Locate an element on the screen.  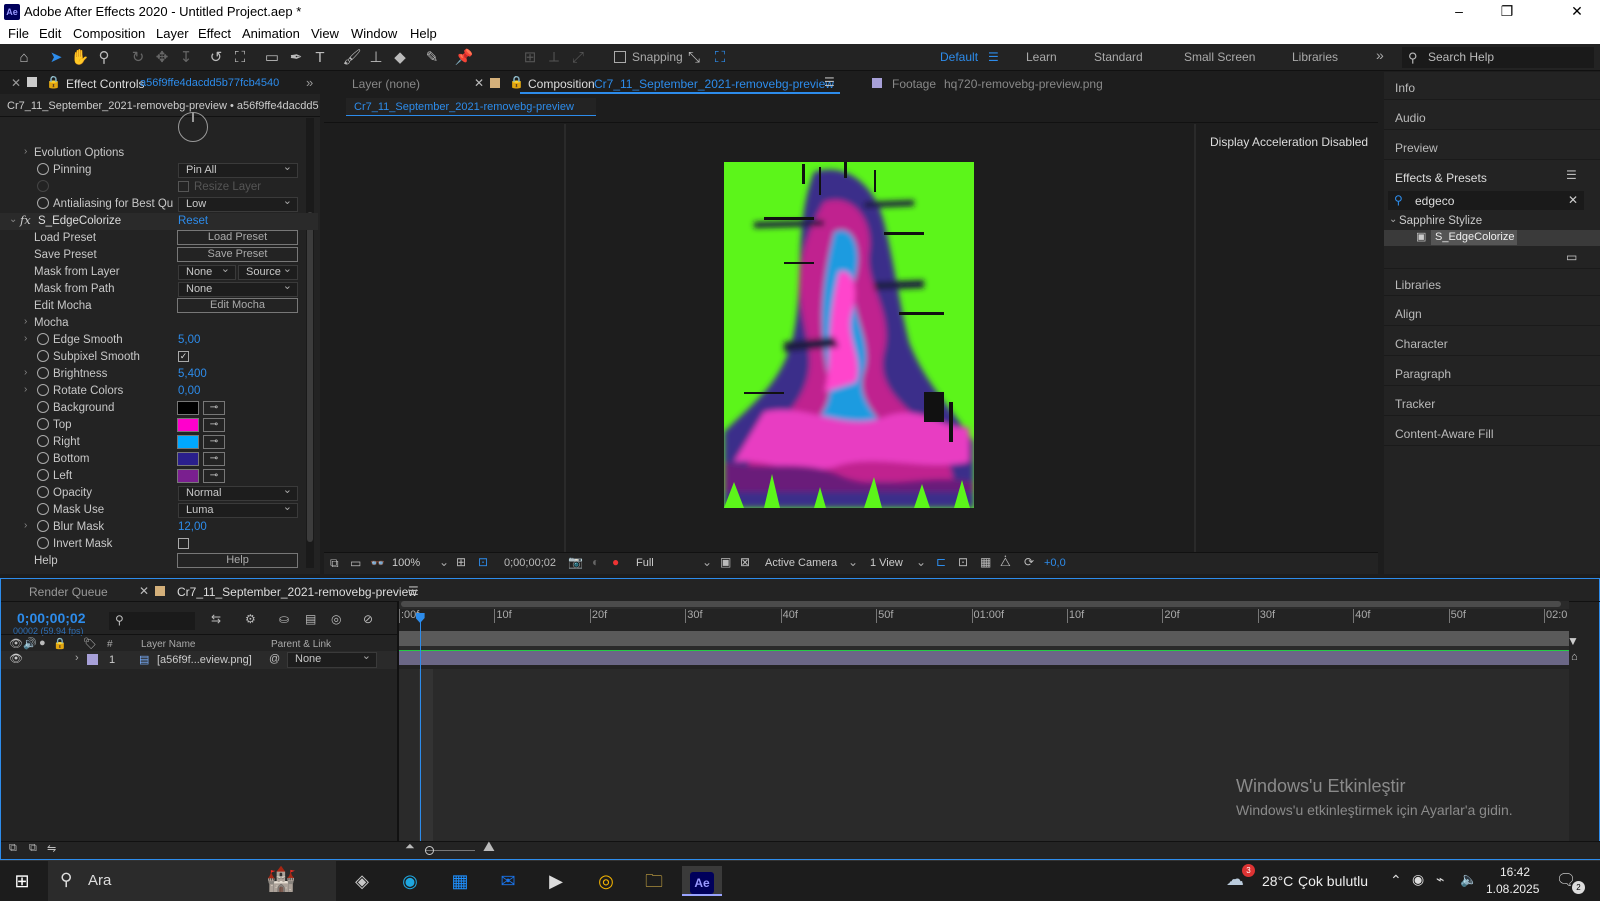
align-icon: ⊞ is located at coordinates (530, 58).